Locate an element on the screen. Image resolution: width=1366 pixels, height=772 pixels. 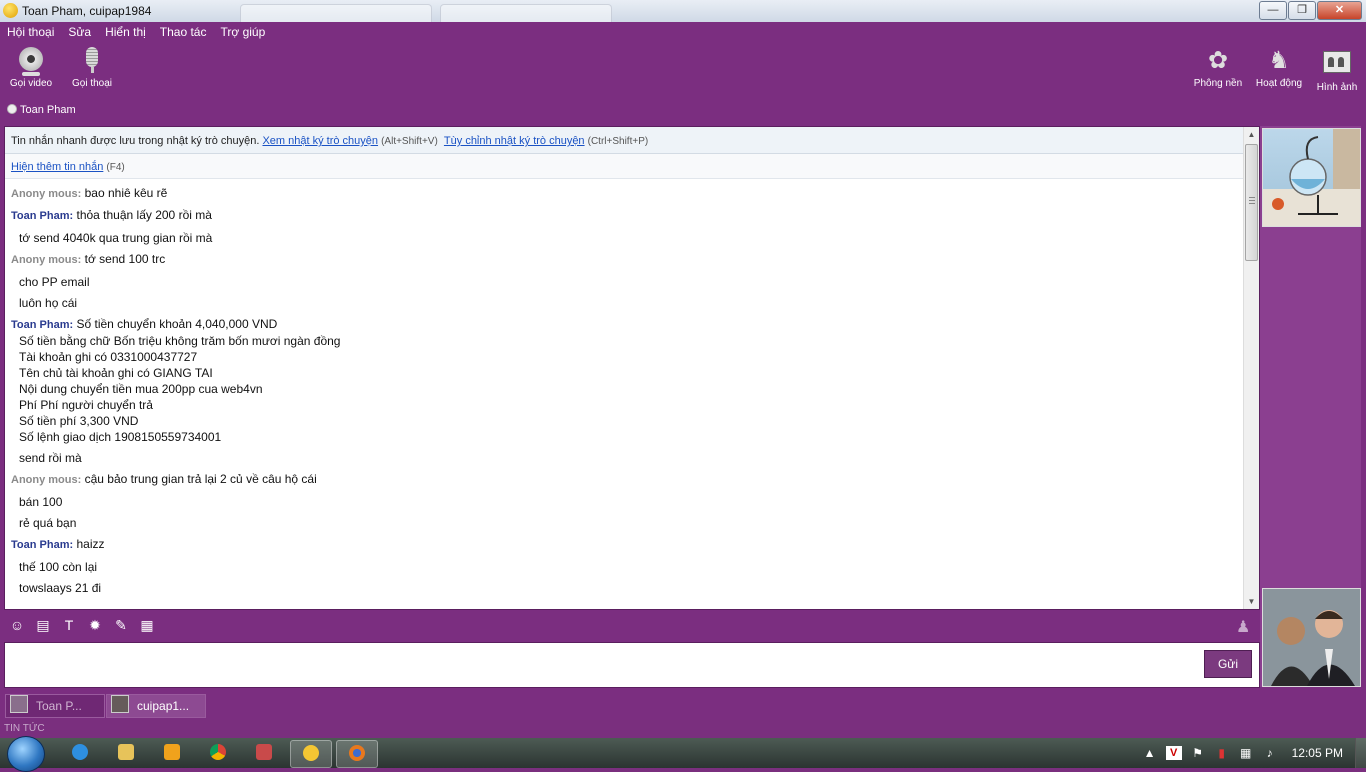
message-text: send rồi mà is located at coordinates (50, 458).